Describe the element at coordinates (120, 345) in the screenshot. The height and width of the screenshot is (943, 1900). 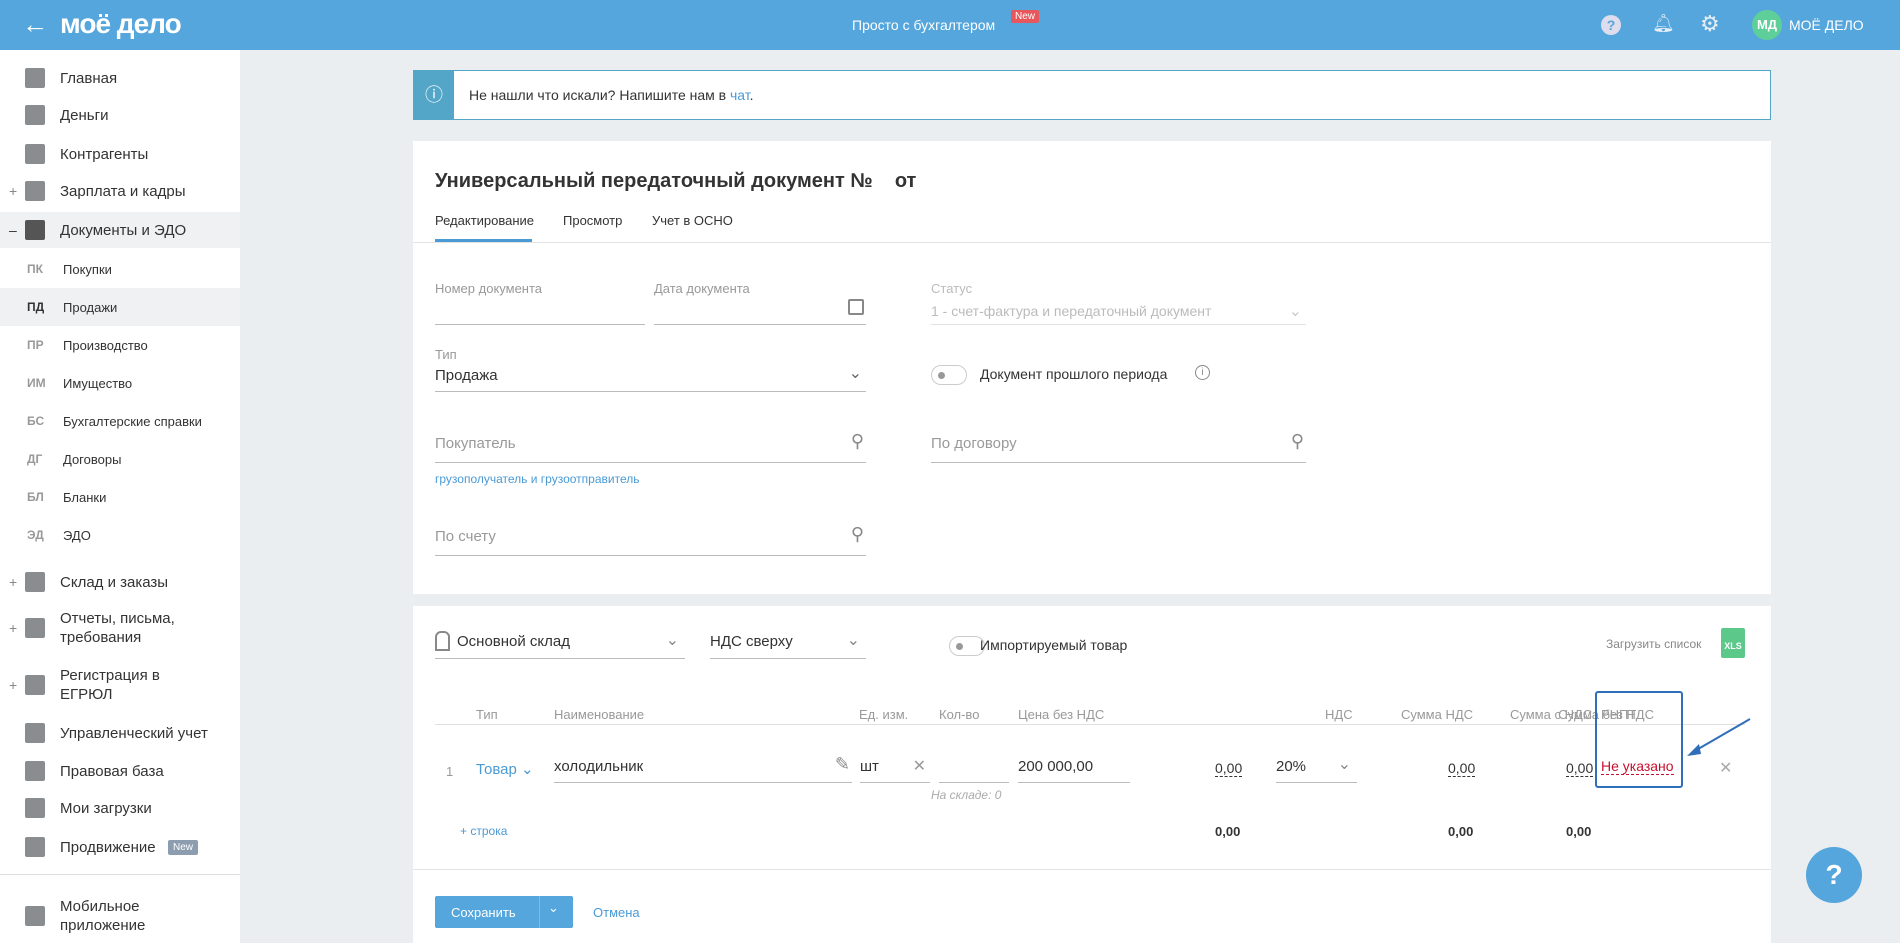
I see `sidebar-sub-production: ПР Производство` at that location.